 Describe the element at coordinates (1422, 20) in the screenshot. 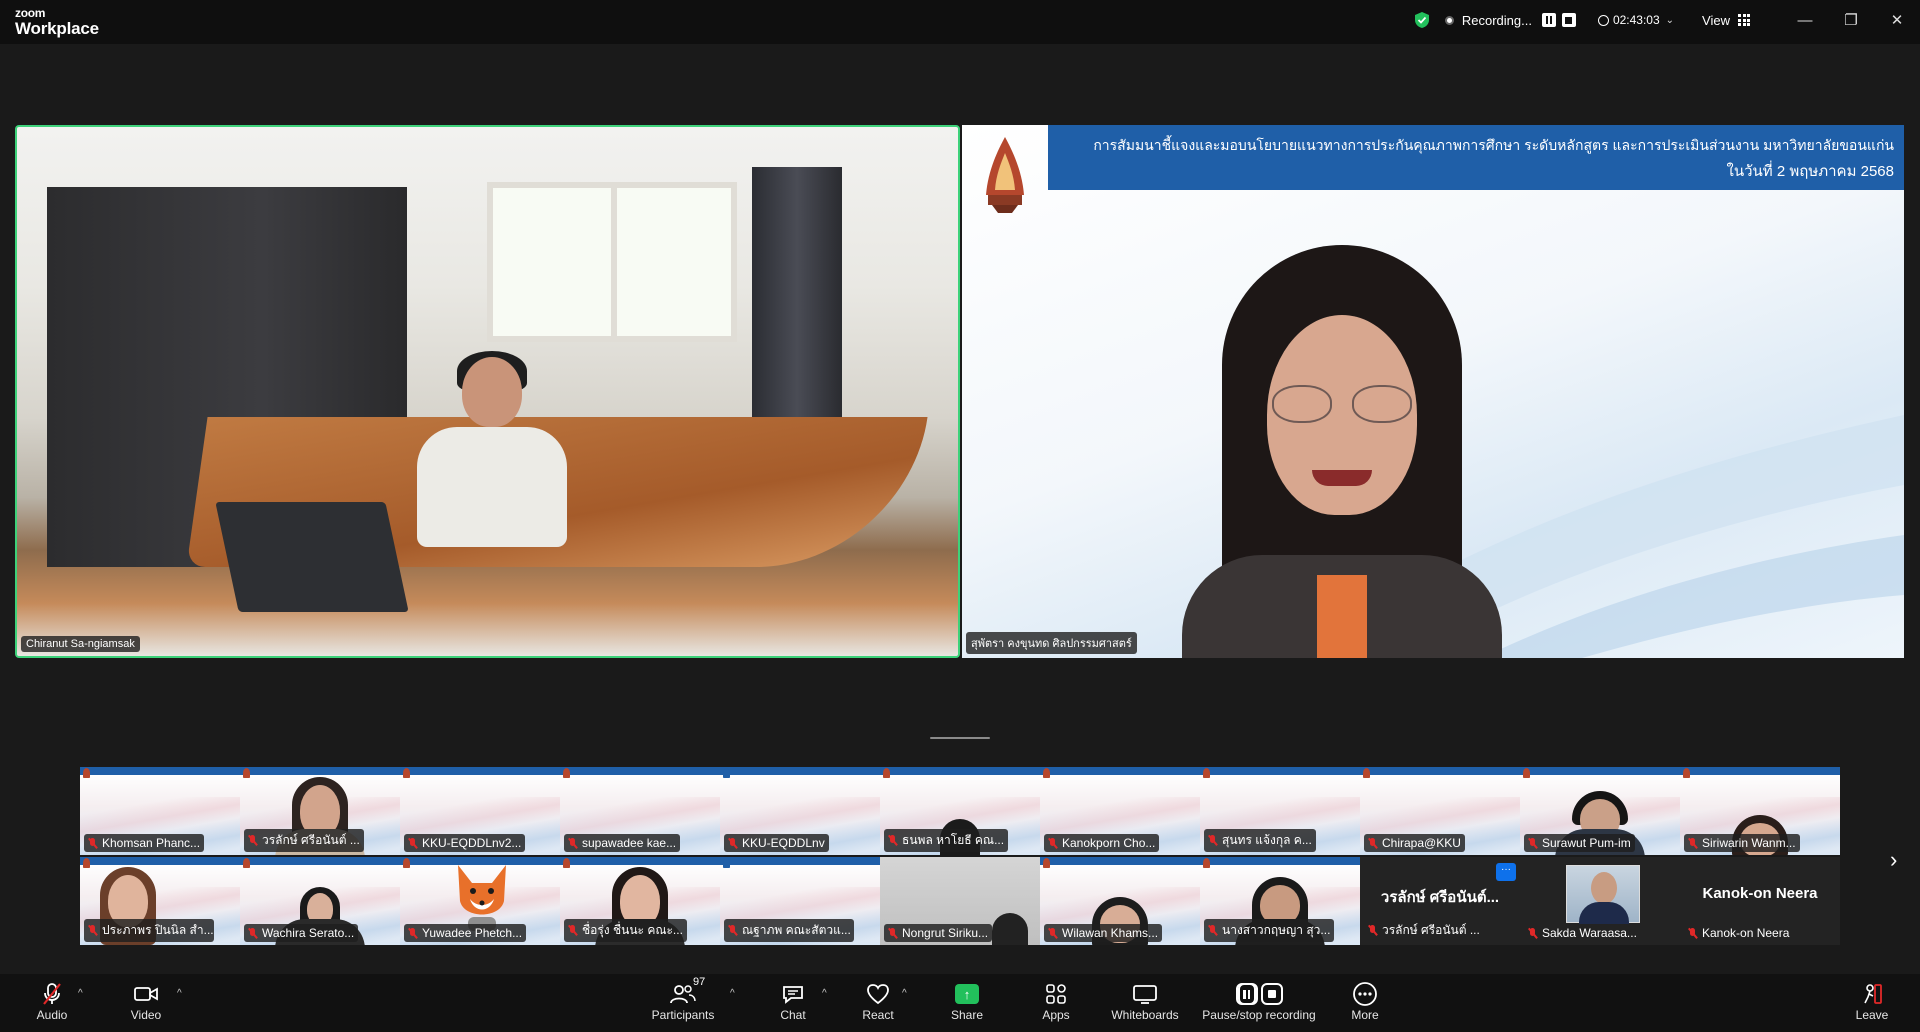

I see `encryption-shield-icon` at that location.